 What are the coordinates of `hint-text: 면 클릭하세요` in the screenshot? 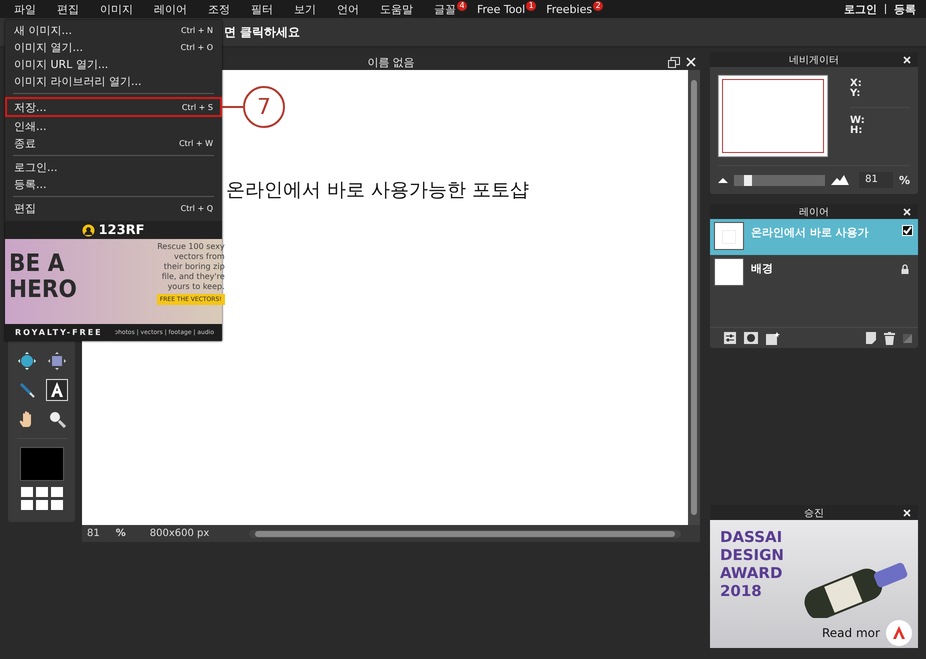 It's located at (262, 32).